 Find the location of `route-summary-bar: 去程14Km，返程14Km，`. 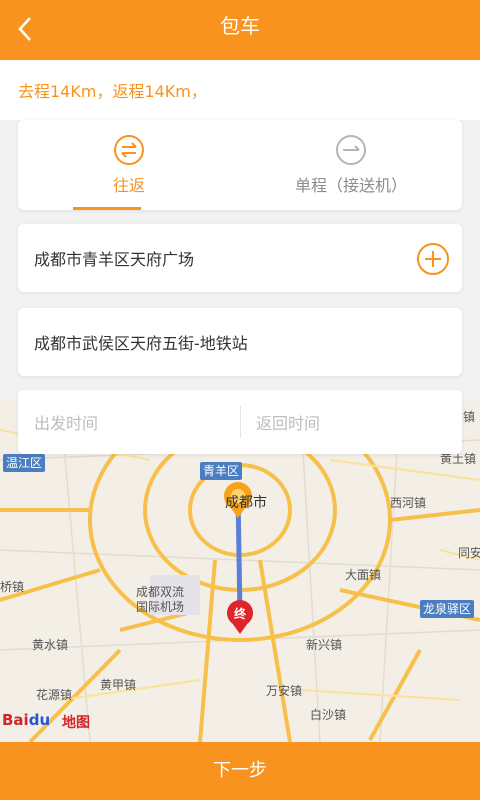

route-summary-bar: 去程14Km，返程14Km， is located at coordinates (240, 90).